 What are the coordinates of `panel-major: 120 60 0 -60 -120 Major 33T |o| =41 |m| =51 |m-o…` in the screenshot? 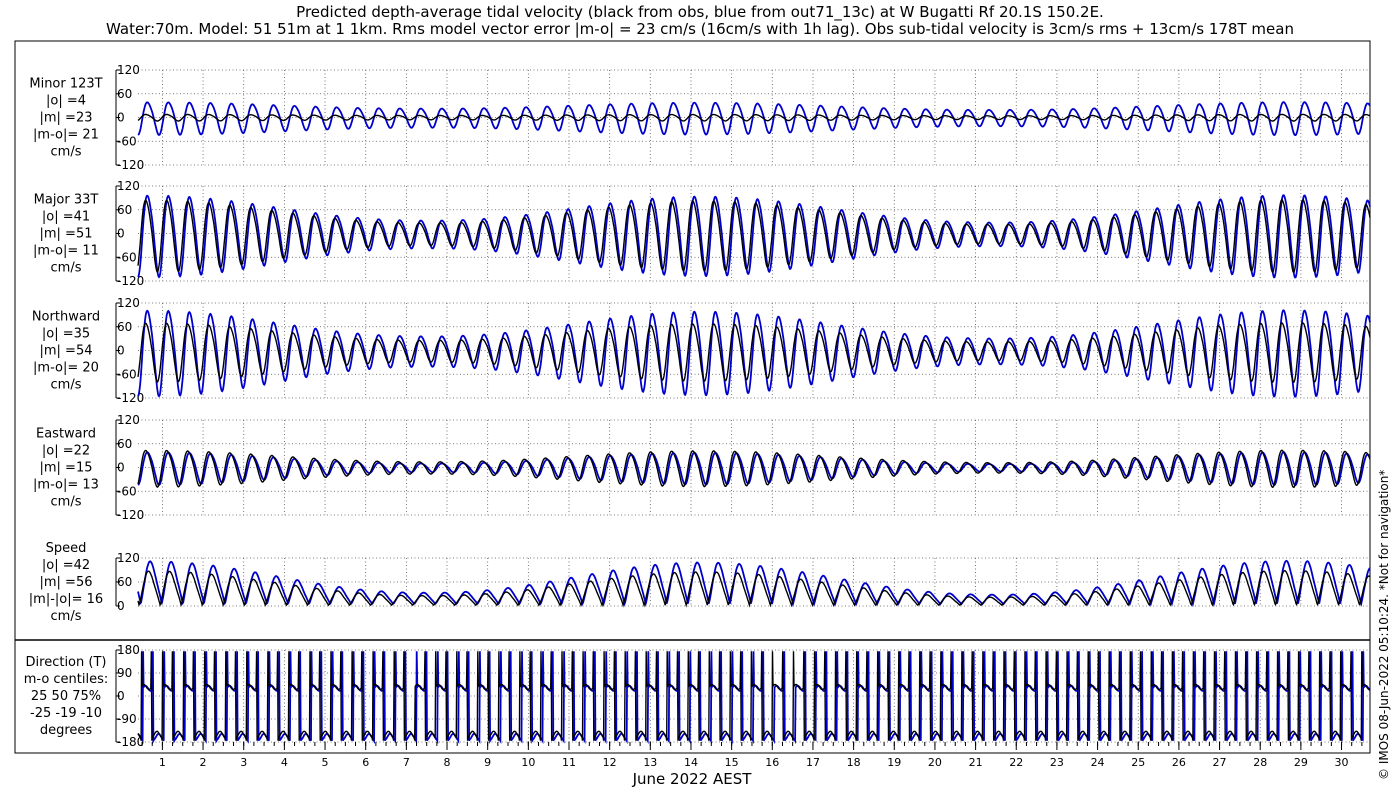 It's located at (702, 233).